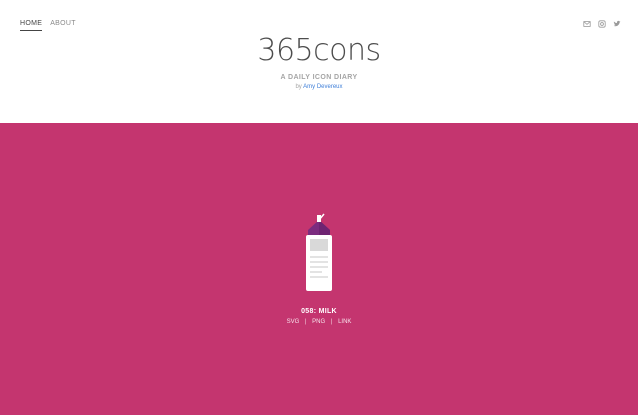 The image size is (638, 415). What do you see at coordinates (63, 25) in the screenshot?
I see `nav-about-link: ABOUT` at bounding box center [63, 25].